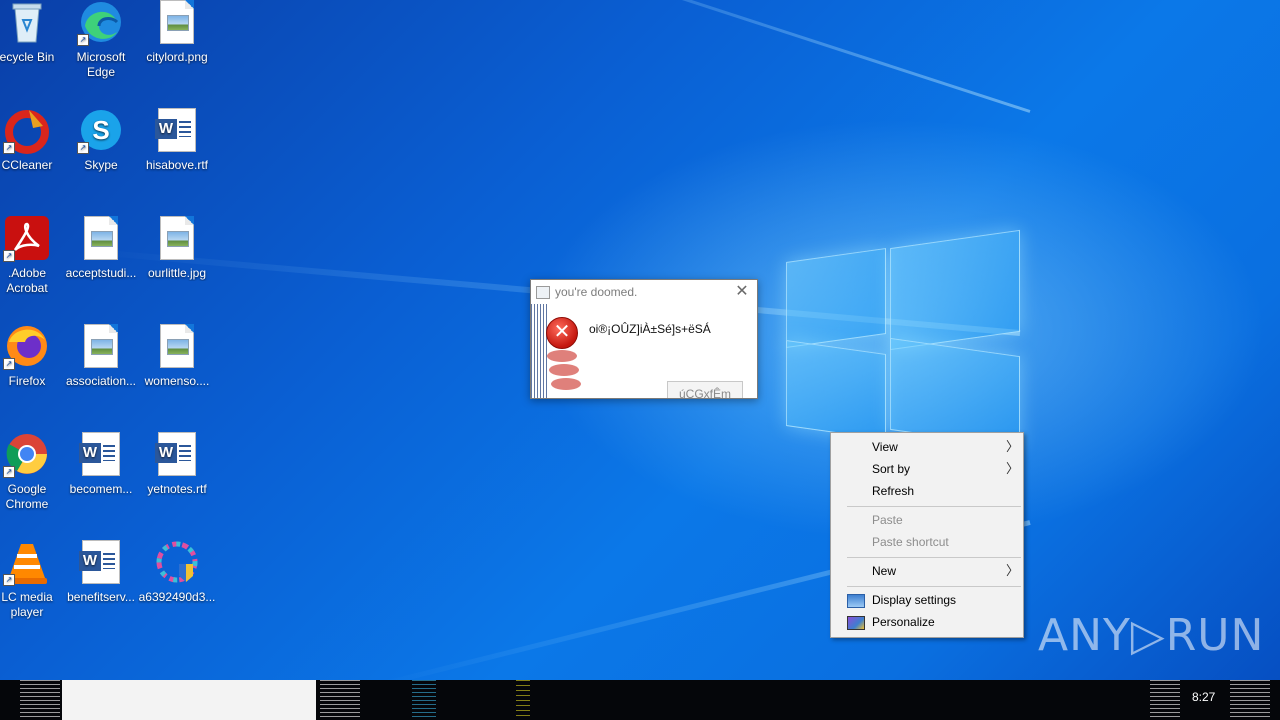 Image resolution: width=1280 pixels, height=720 pixels. What do you see at coordinates (101, 64) in the screenshot?
I see `icon-label: Microsoft Edge` at bounding box center [101, 64].